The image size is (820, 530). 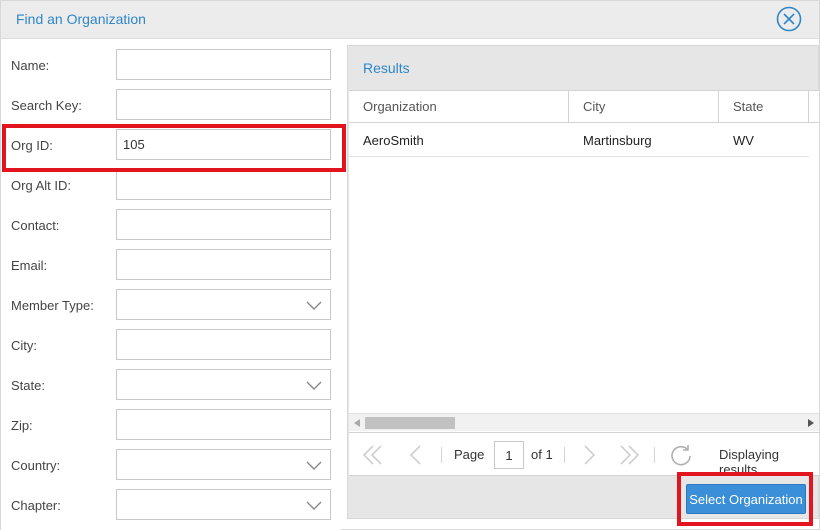 What do you see at coordinates (22, 425) in the screenshot?
I see `zip-label: Zip:` at bounding box center [22, 425].